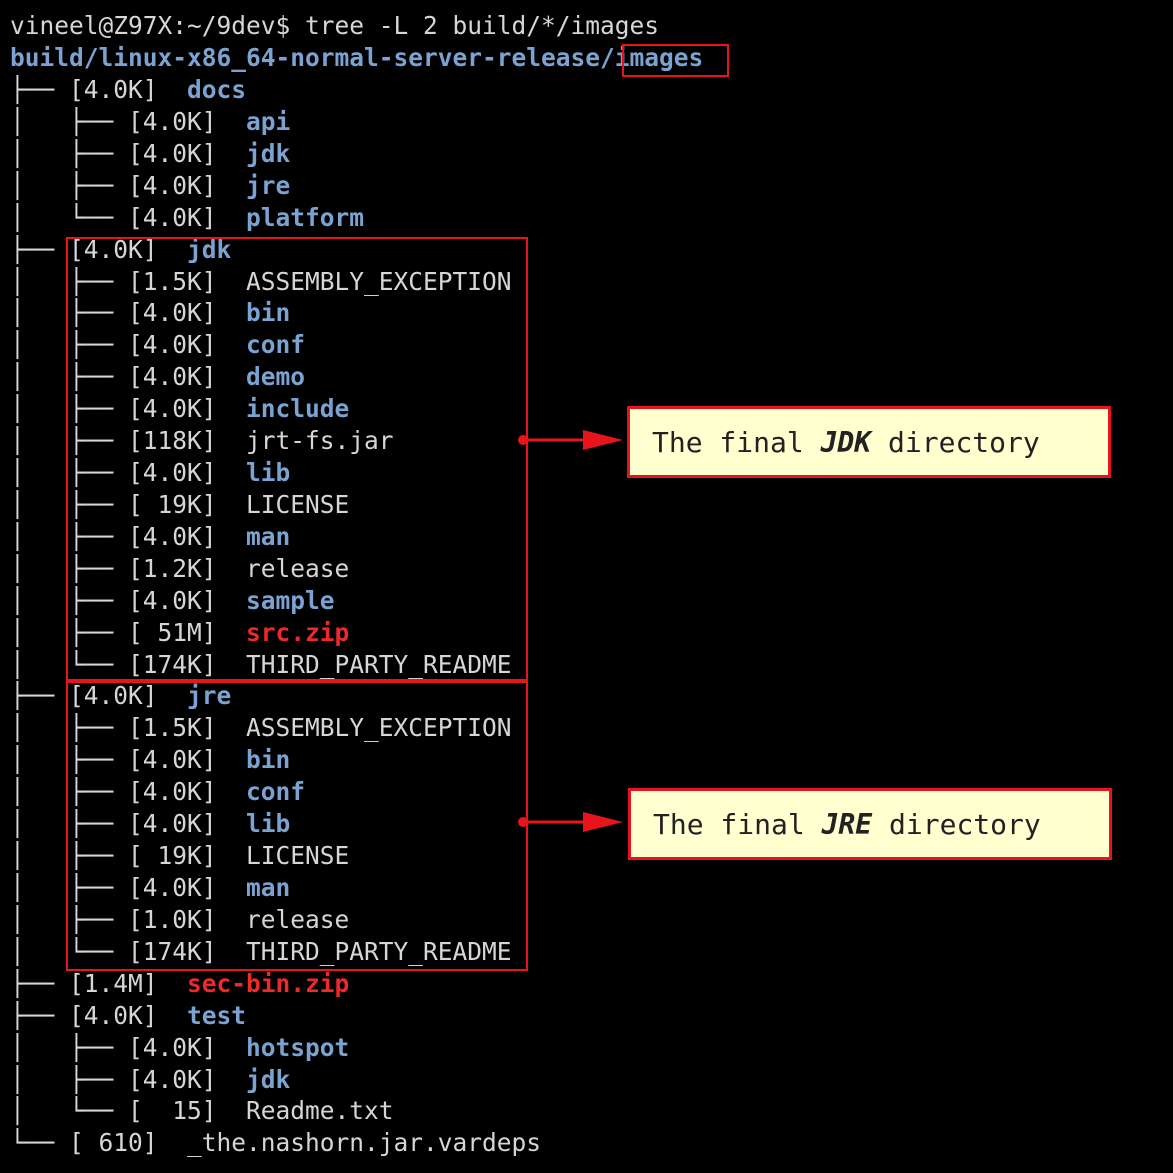  I want to click on jdk-callout: The final JDK directory, so click(869, 442).